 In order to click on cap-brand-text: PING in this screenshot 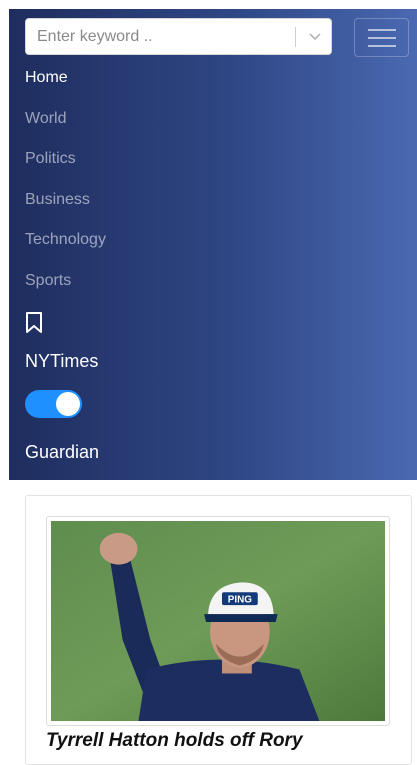, I will do `click(240, 600)`.